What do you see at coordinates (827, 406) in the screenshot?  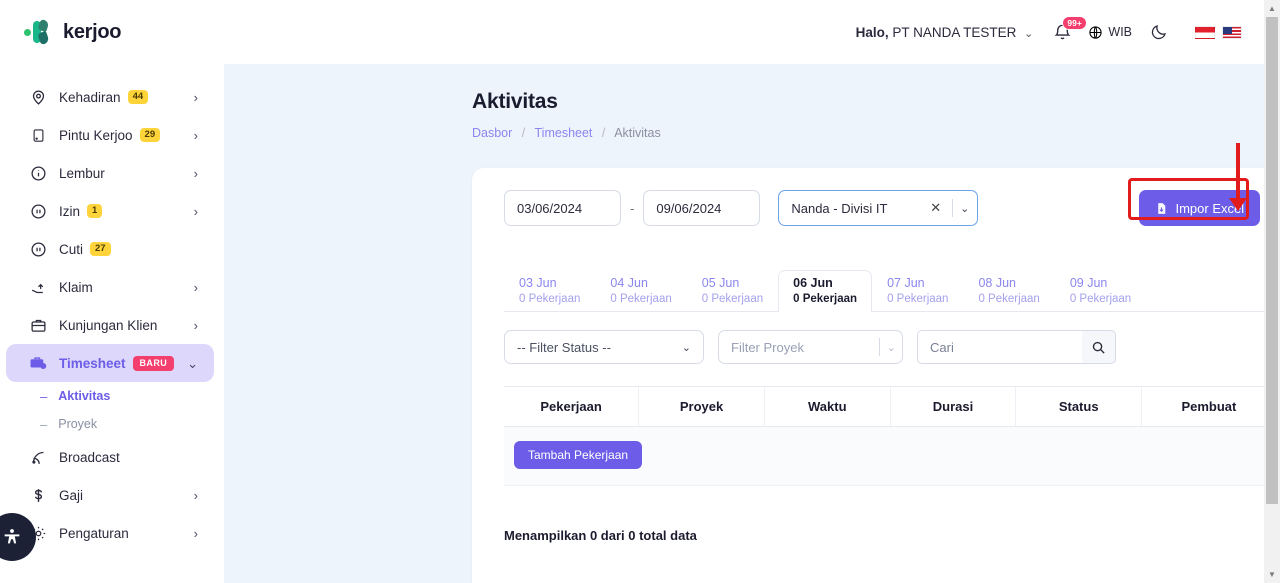 I see `column-header-waktu: Waktu` at bounding box center [827, 406].